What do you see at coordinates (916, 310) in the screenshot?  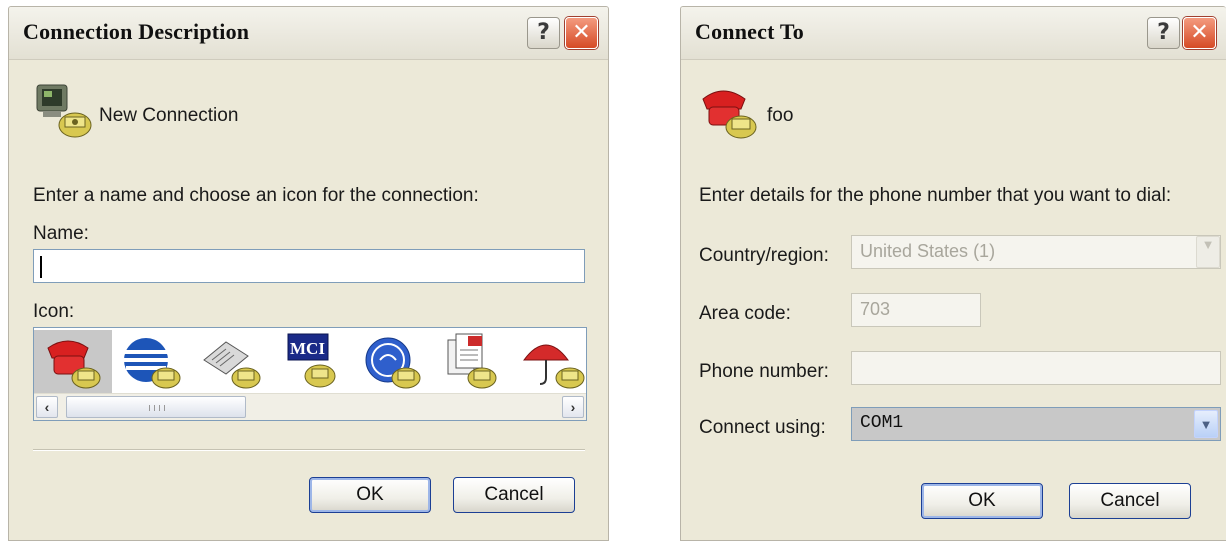 I see `area-code-input: 703` at bounding box center [916, 310].